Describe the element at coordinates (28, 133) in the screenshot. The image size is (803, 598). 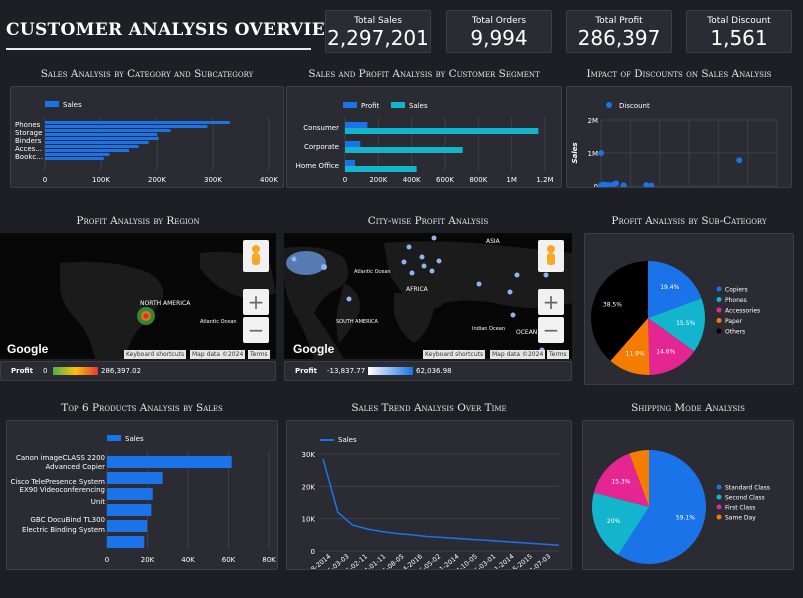
I see `y-tick-label: Storage` at that location.